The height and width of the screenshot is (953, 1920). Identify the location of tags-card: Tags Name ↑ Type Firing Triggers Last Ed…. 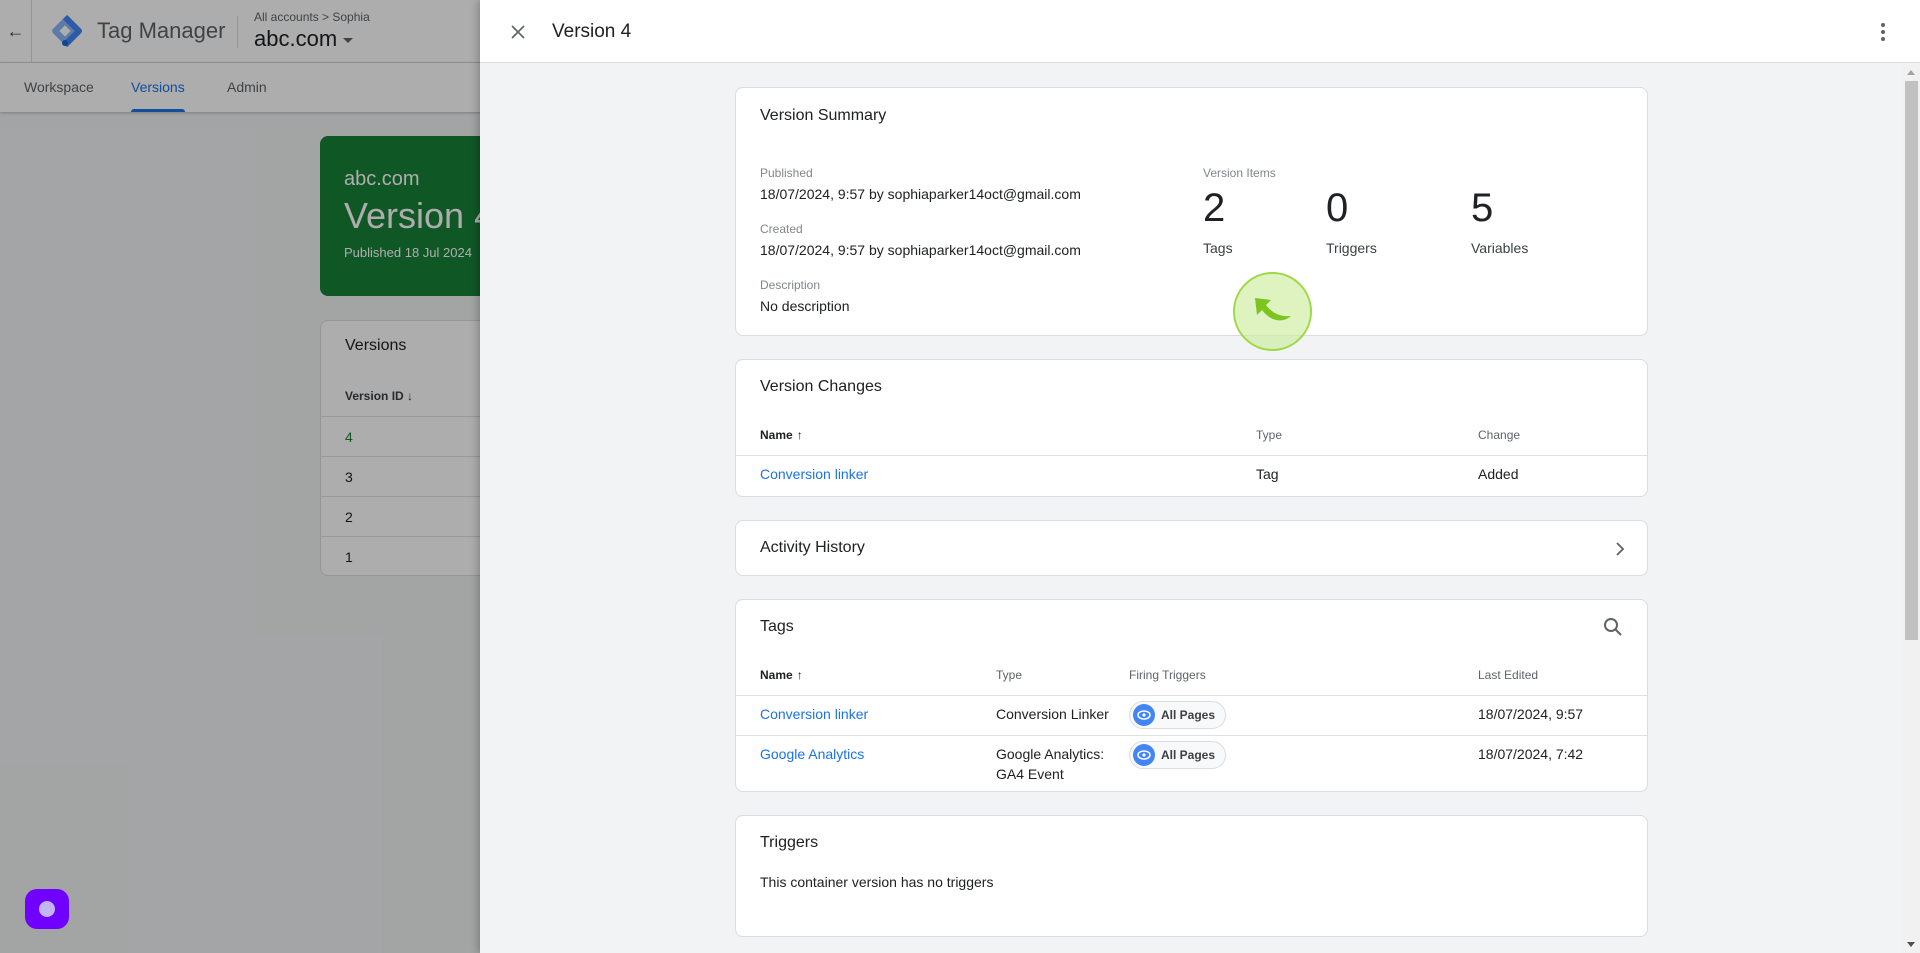
(1191, 695).